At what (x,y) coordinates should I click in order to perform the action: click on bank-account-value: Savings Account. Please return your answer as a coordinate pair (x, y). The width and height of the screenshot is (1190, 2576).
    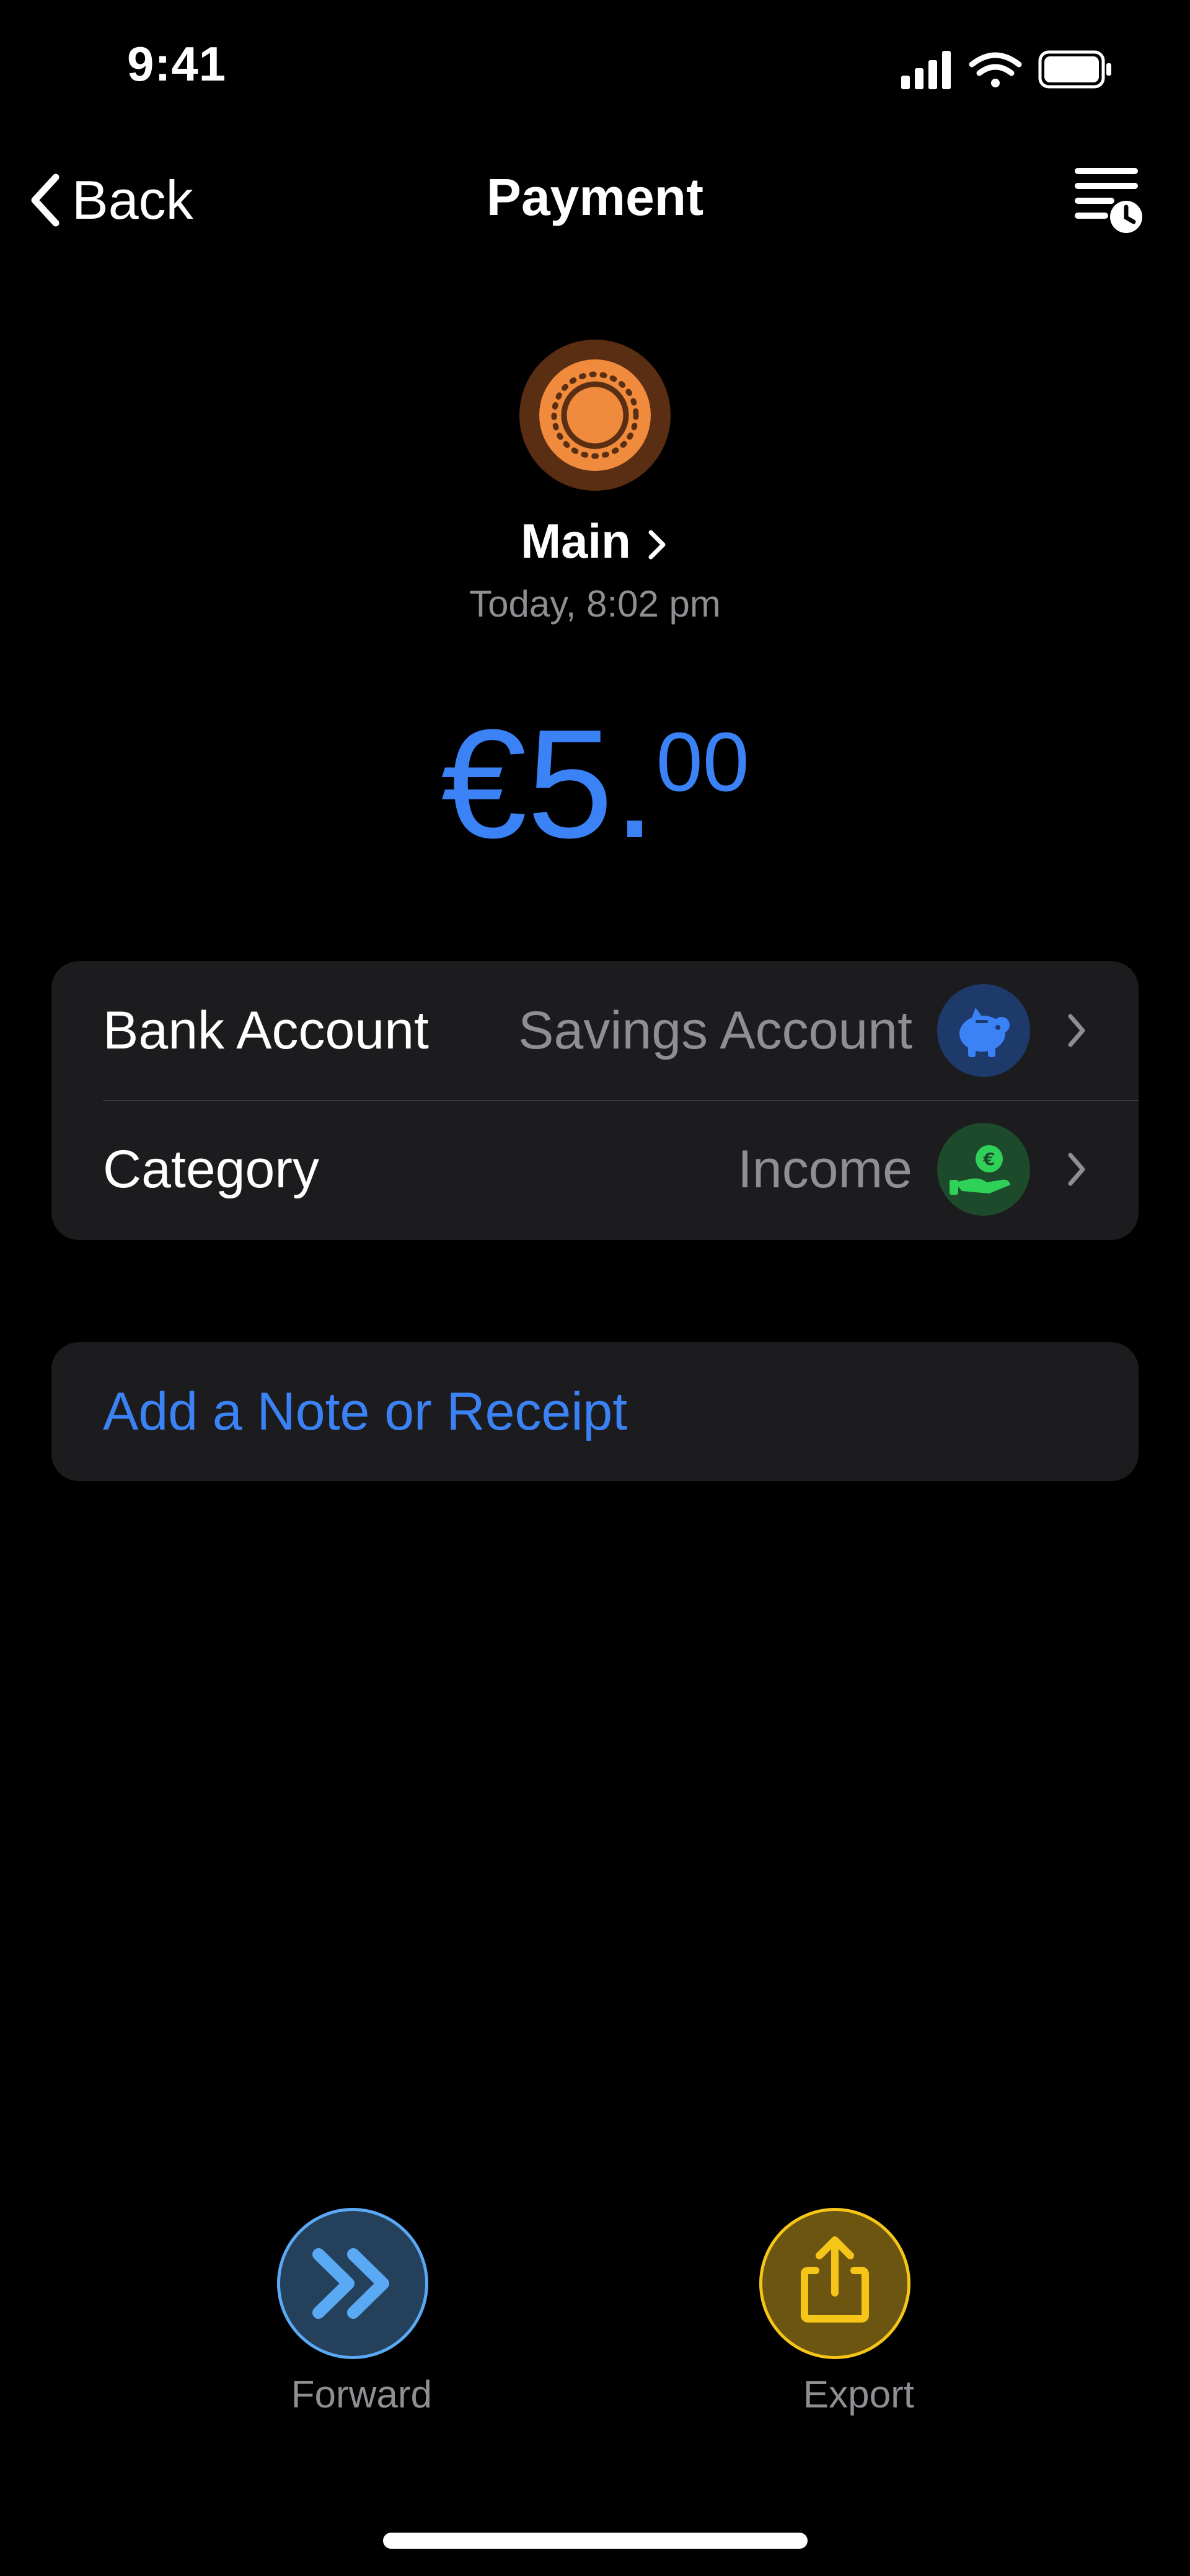
    Looking at the image, I should click on (715, 1030).